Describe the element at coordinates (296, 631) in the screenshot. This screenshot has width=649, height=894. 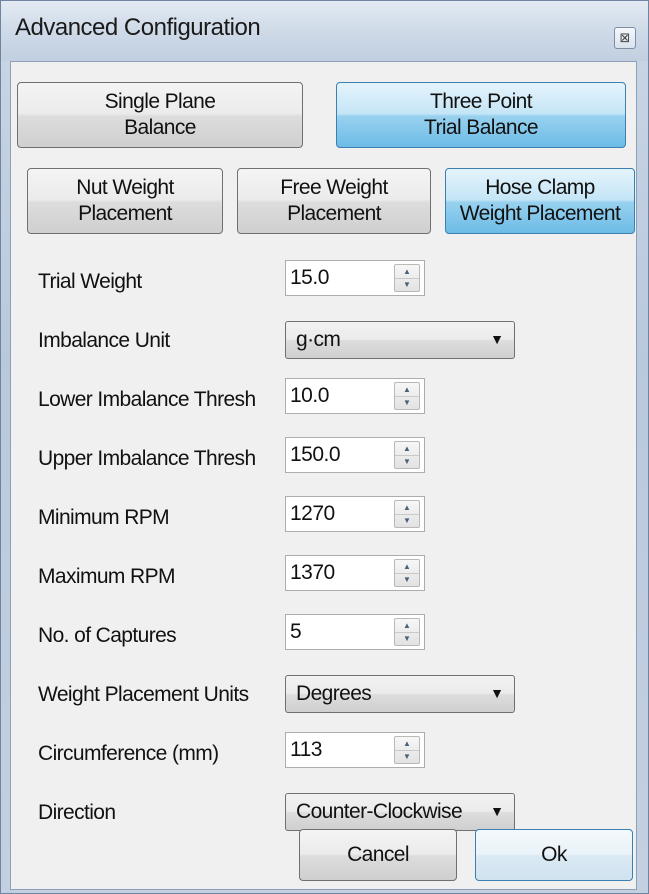
I see `captures-value: 5` at that location.